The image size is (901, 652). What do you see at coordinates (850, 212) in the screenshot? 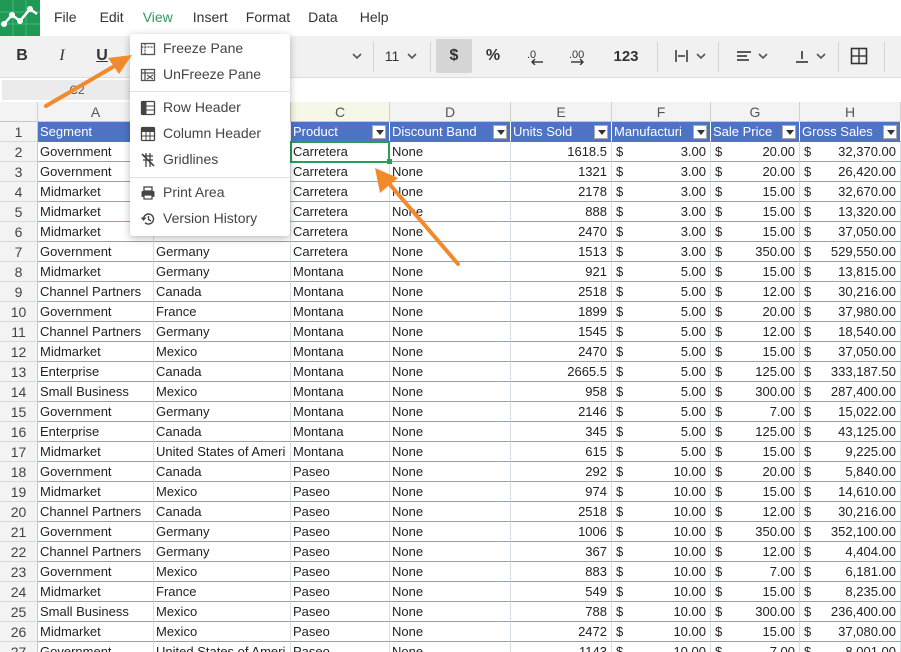
I see `table-cell: $13,320.00` at bounding box center [850, 212].